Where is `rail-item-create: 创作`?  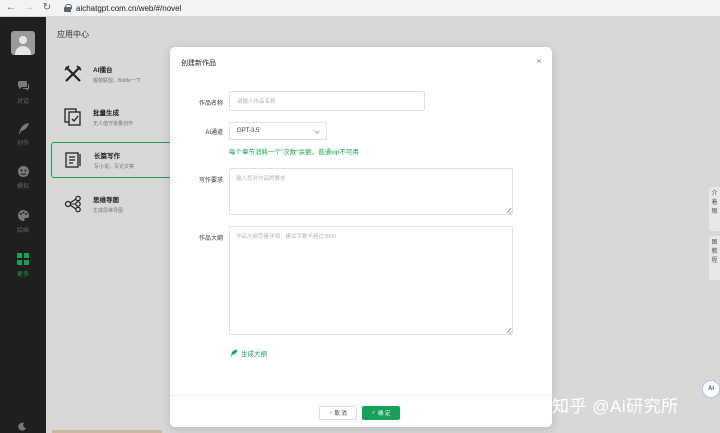
rail-item-create: 创作 is located at coordinates (23, 134).